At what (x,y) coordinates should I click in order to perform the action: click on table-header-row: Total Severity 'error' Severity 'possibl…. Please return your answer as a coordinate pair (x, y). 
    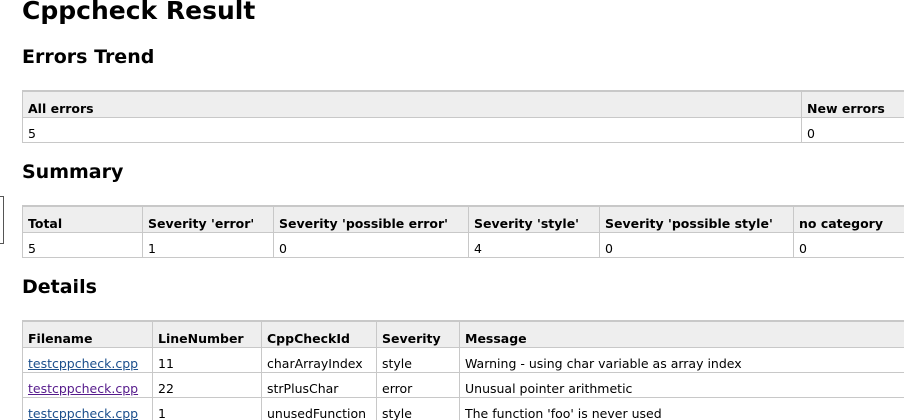
    Looking at the image, I should click on (463, 219).